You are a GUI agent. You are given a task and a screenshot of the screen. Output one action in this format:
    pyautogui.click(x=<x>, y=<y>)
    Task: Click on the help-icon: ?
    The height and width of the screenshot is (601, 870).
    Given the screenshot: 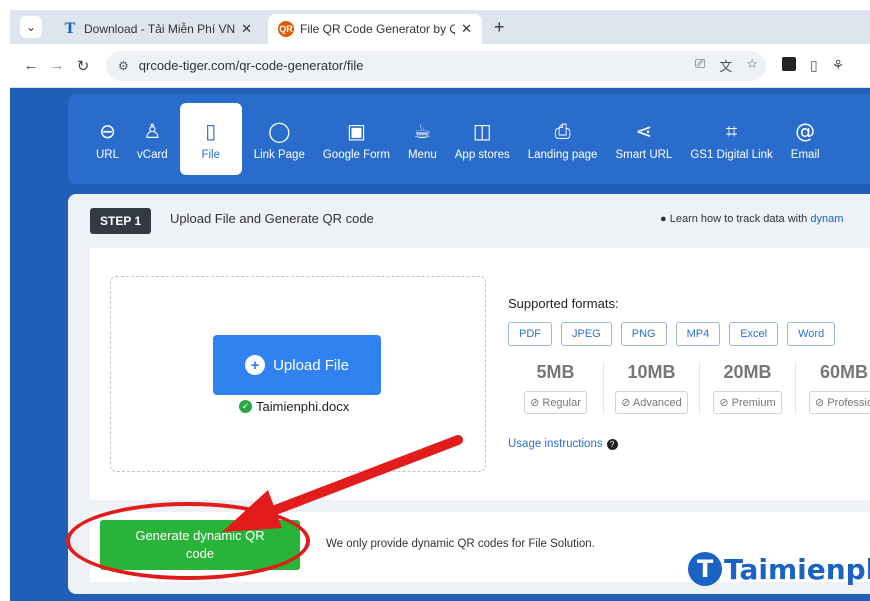 What is the action you would take?
    pyautogui.click(x=612, y=444)
    